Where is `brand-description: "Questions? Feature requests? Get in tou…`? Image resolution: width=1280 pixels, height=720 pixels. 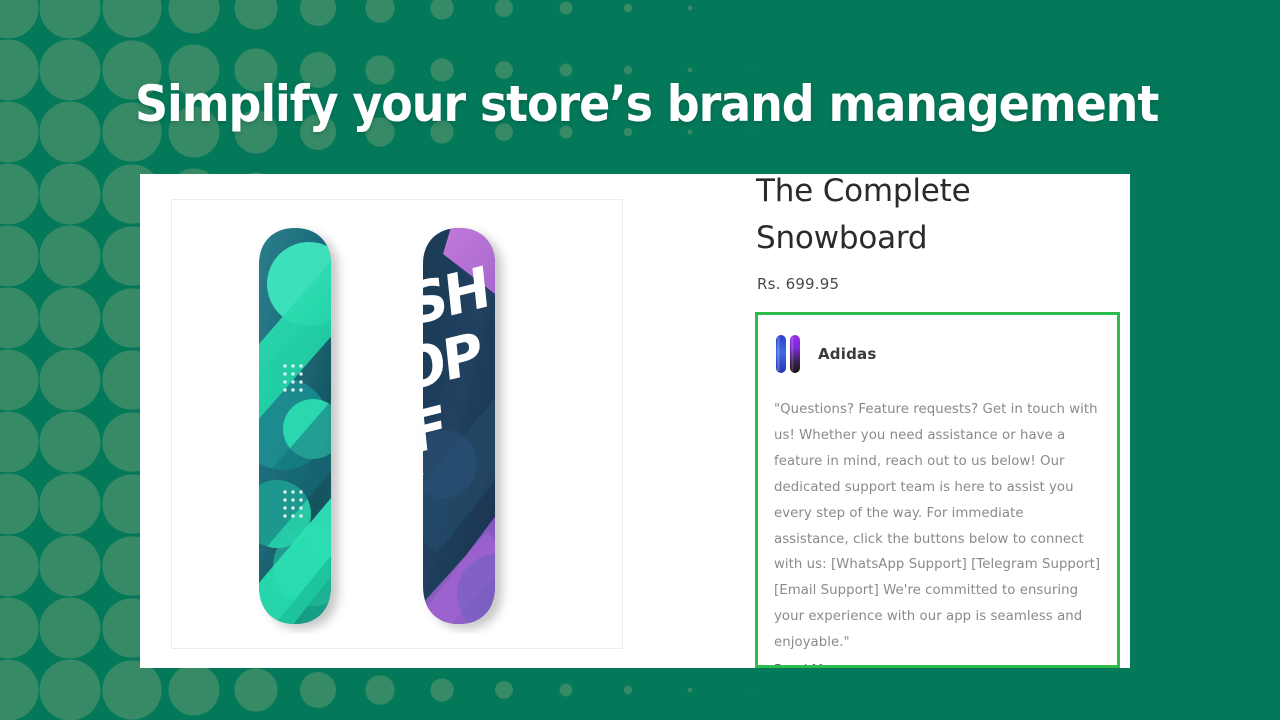 brand-description: "Questions? Feature requests? Get in tou… is located at coordinates (937, 526).